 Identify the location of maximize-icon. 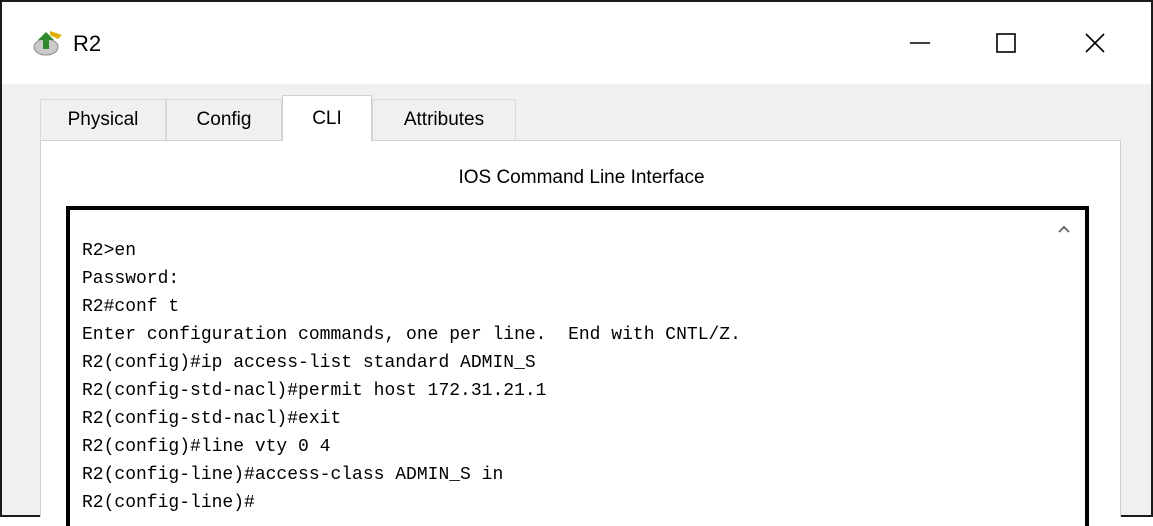
(1006, 43).